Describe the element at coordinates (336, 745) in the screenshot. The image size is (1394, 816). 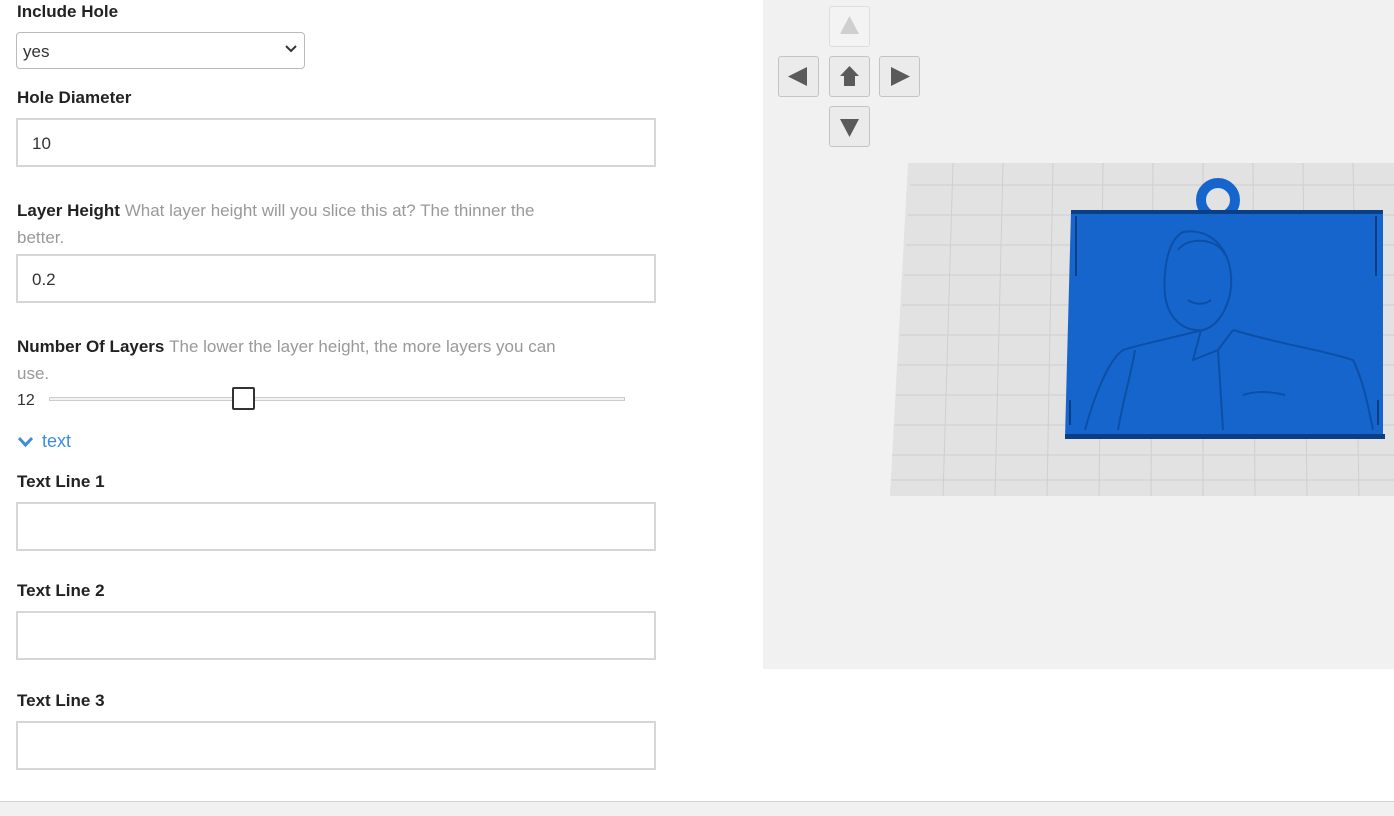
I see `text-line-3-input` at that location.